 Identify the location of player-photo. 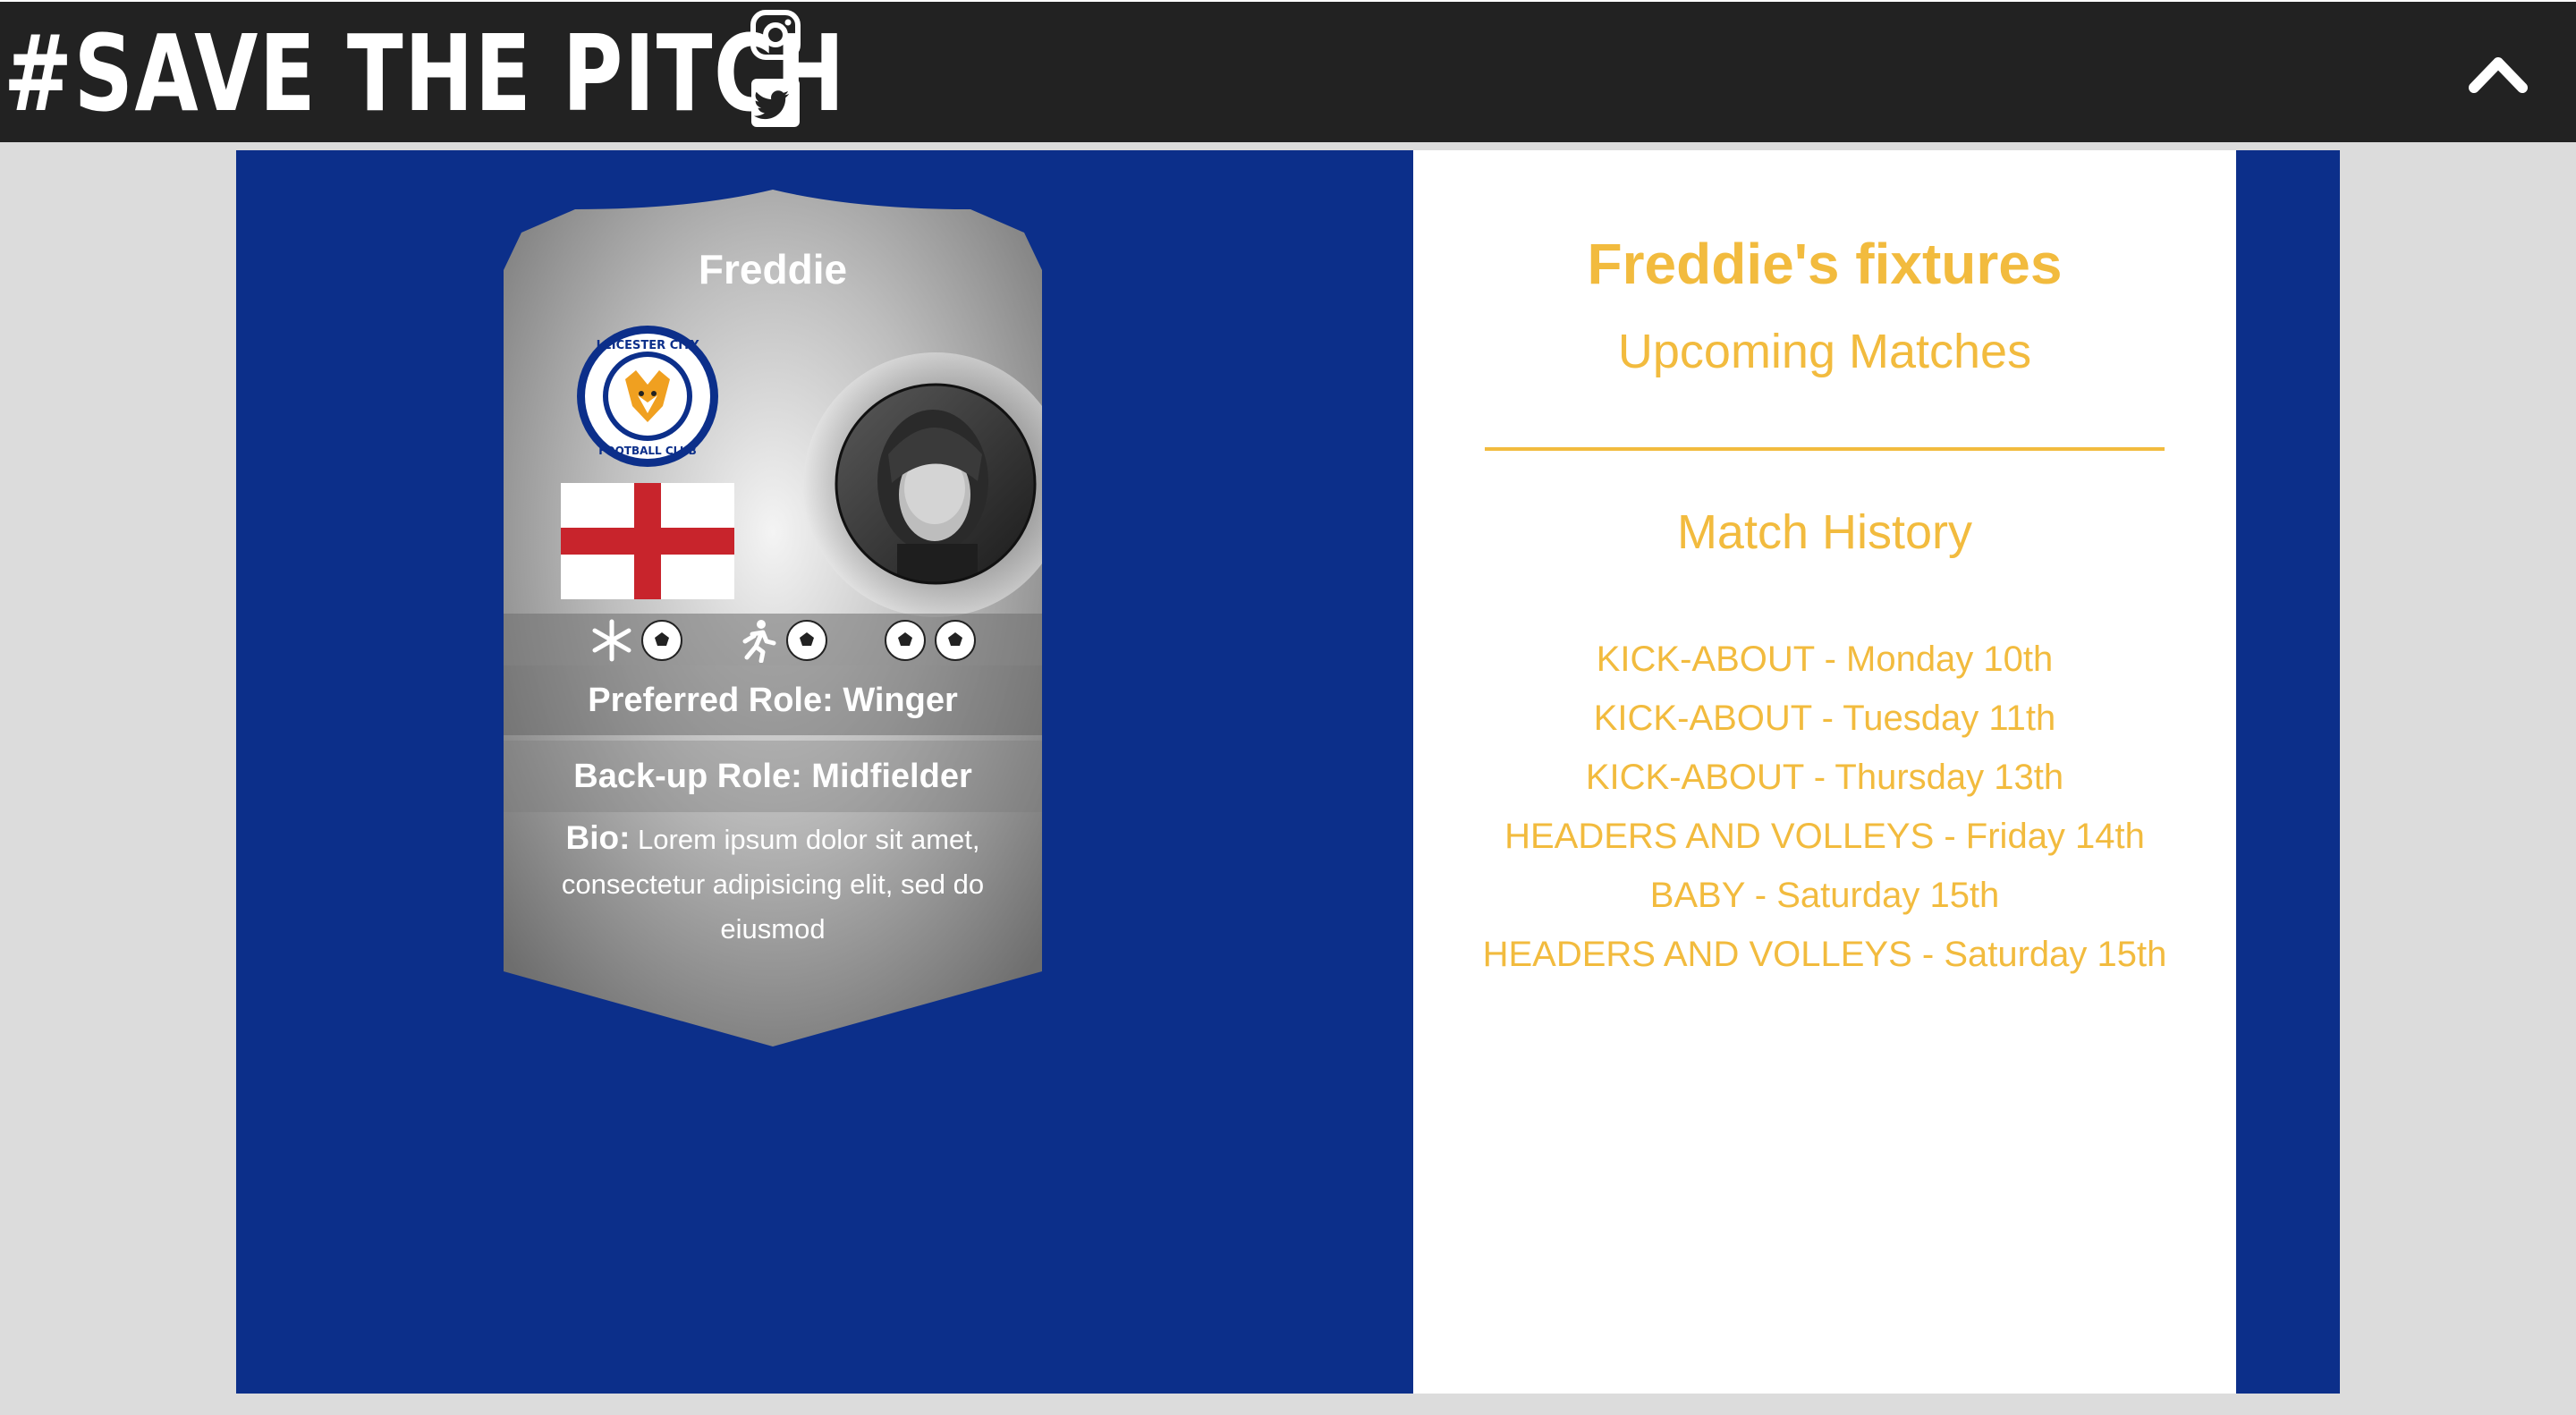
(936, 484).